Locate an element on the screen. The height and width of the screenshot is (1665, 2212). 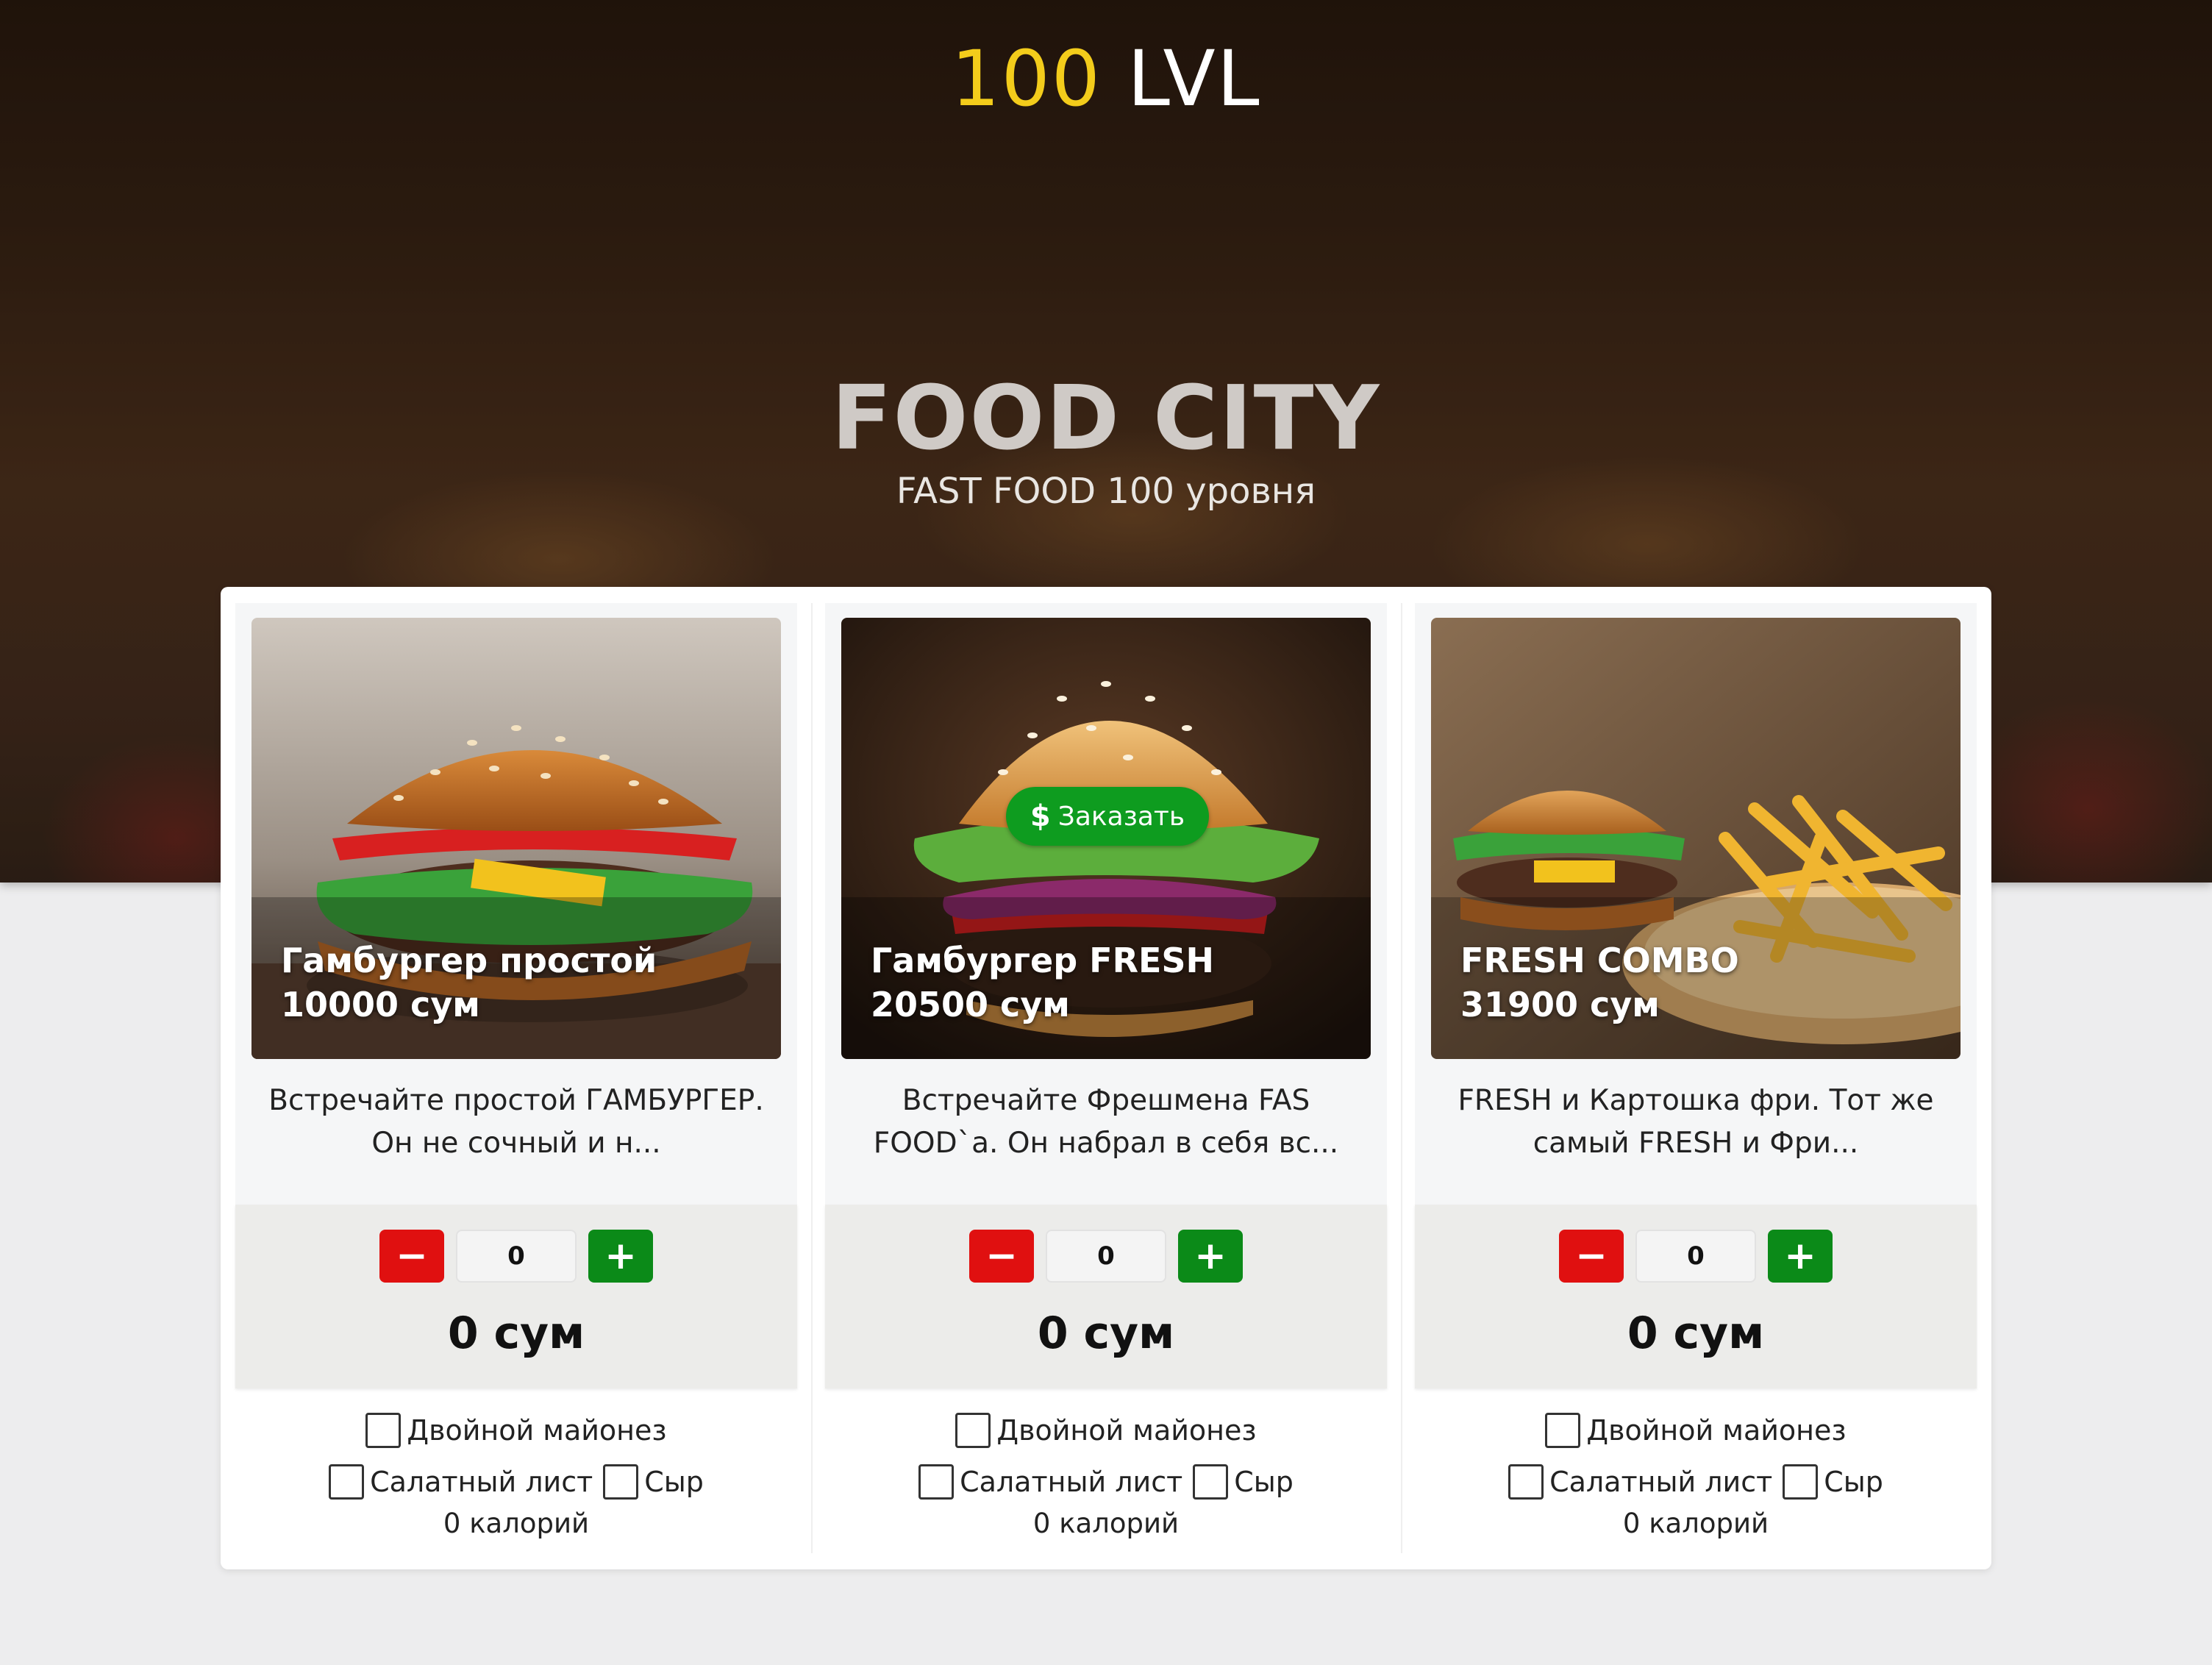
product-name: FRESH COMBO is located at coordinates (1599, 960).